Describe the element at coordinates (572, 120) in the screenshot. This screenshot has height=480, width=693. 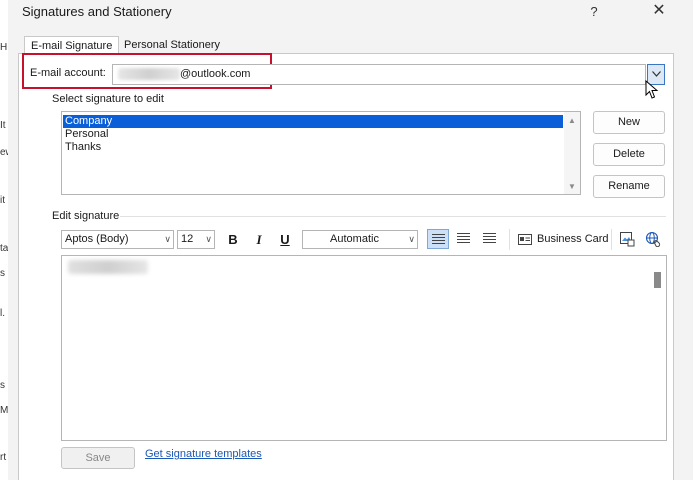
I see `scroll-up-icon: ▲` at that location.